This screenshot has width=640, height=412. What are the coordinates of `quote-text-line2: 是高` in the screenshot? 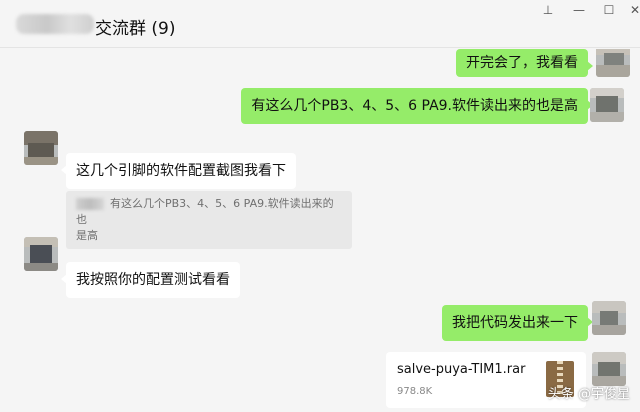 It's located at (87, 235).